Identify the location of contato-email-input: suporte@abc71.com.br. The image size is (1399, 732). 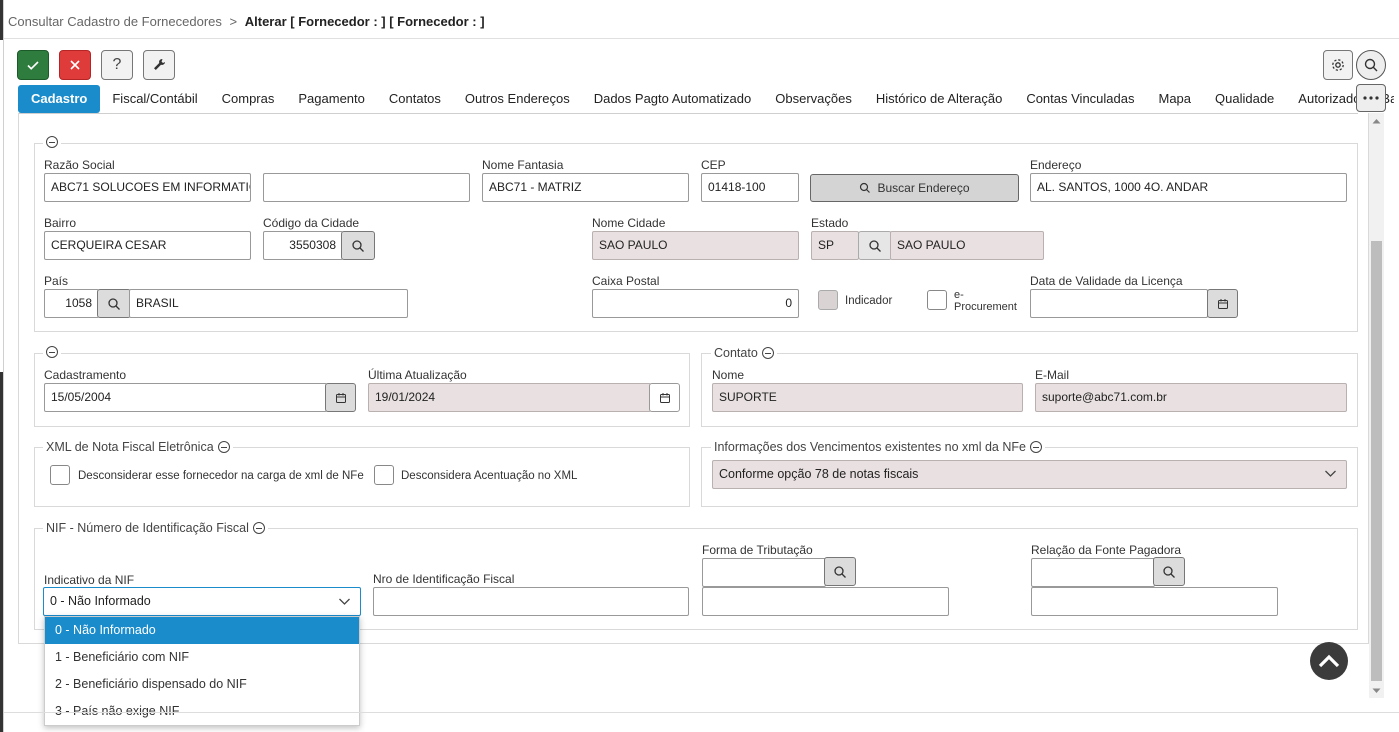
(1191, 397).